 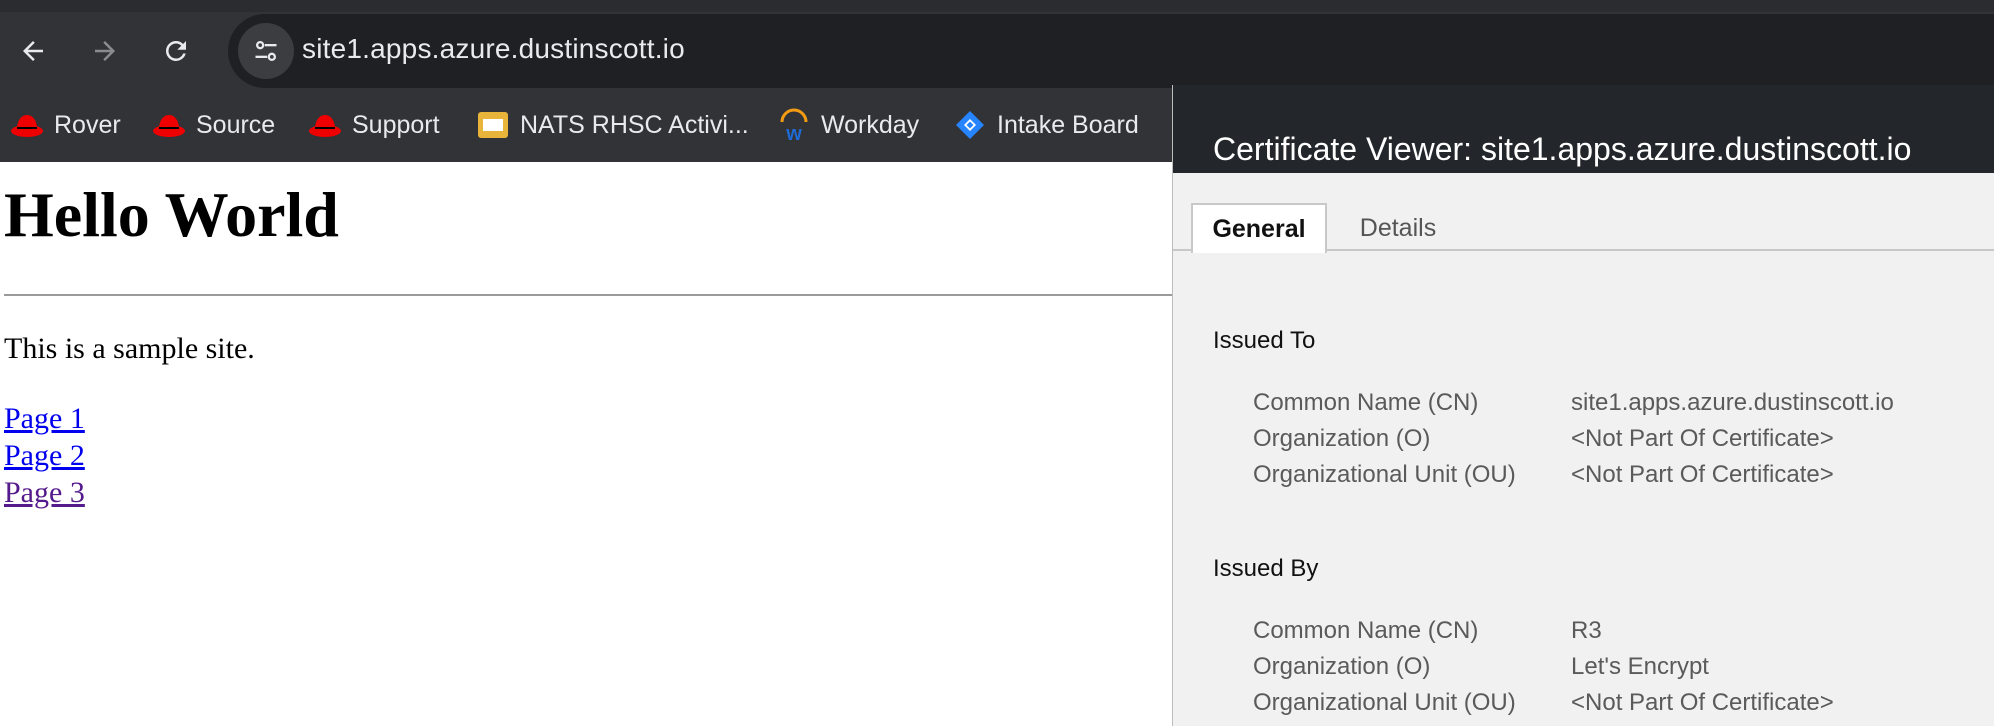 I want to click on bookmark-source: Source, so click(x=213, y=125).